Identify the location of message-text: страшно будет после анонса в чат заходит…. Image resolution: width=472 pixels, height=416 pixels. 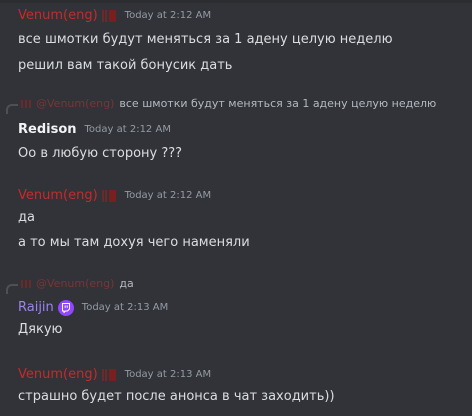
(176, 396).